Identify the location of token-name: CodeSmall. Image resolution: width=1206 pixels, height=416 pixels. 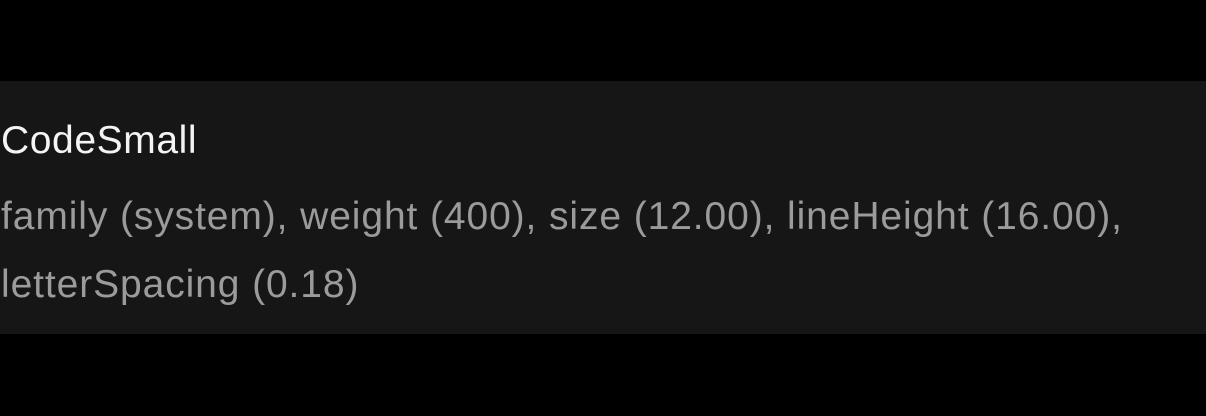
(99, 140).